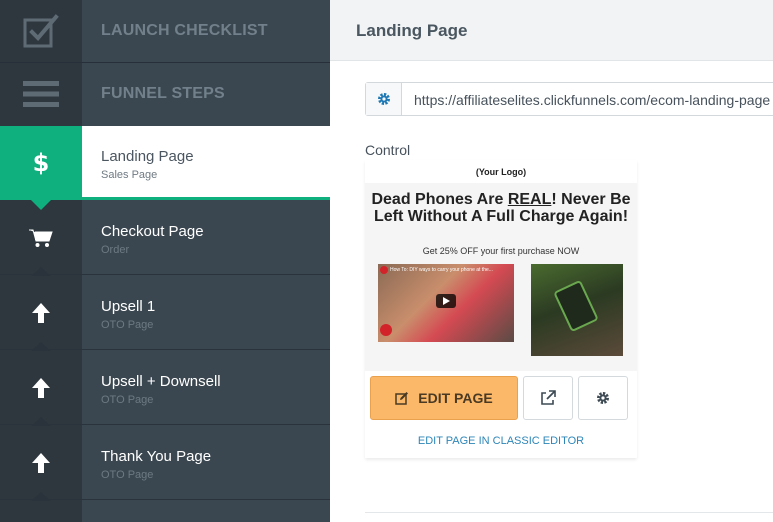 The height and width of the screenshot is (522, 773). I want to click on preview-subheadline: Get 25% OFF your first purchase NOW, so click(501, 251).